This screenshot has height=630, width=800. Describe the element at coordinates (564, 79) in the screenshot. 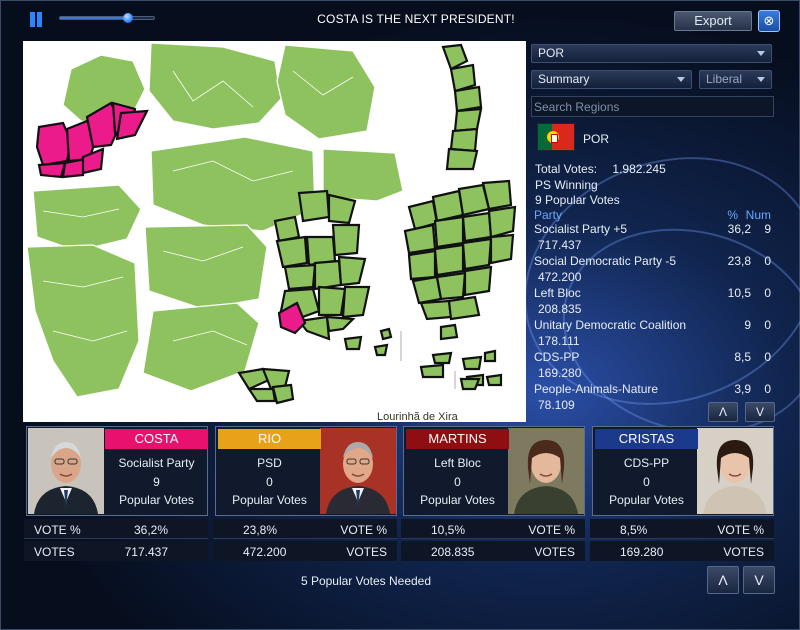

I see `view-select-value: Summary` at that location.